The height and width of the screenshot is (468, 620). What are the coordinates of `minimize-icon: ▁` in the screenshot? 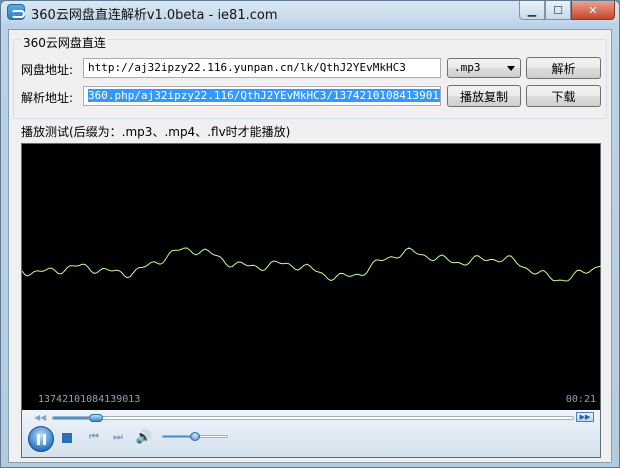 It's located at (532, 10).